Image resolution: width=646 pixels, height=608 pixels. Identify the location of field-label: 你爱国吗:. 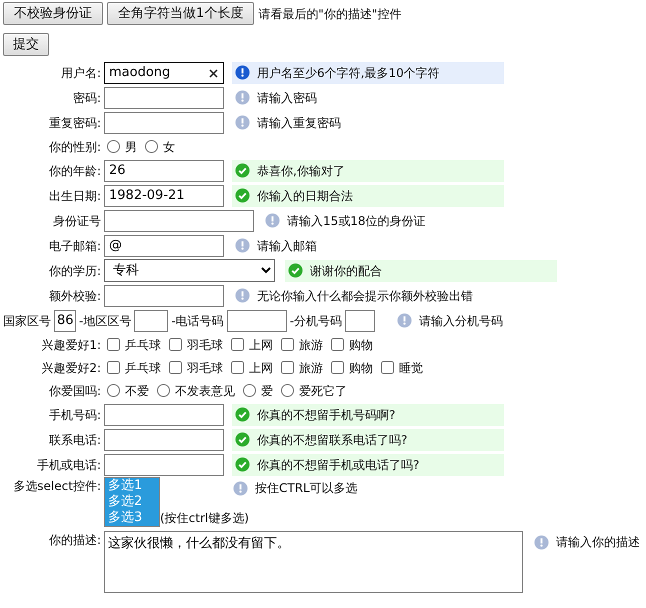
(75, 391).